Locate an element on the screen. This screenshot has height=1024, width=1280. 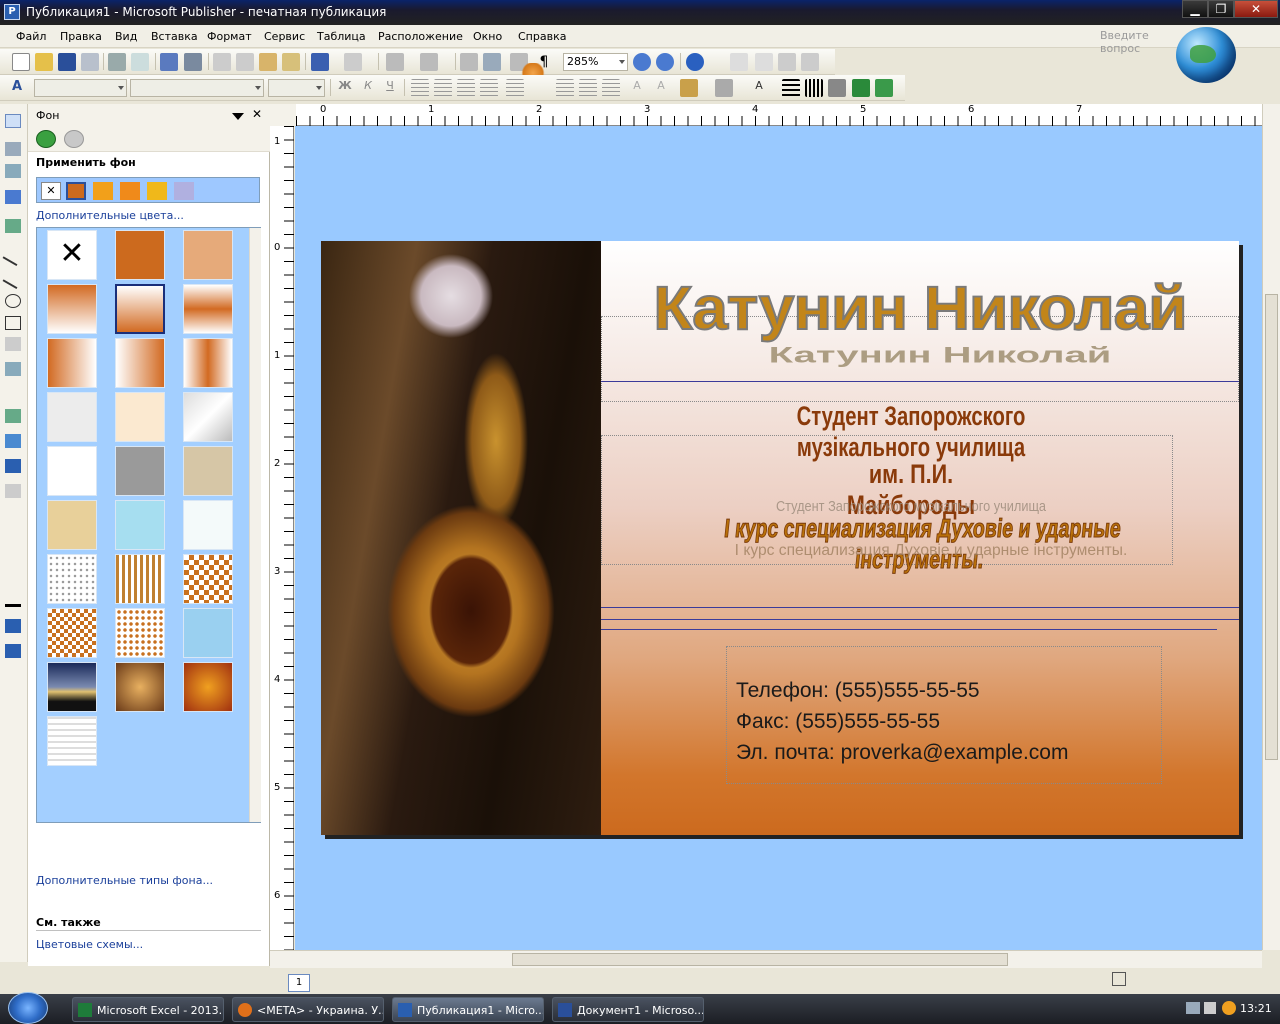
bring-front-icon is located at coordinates (395, 62).